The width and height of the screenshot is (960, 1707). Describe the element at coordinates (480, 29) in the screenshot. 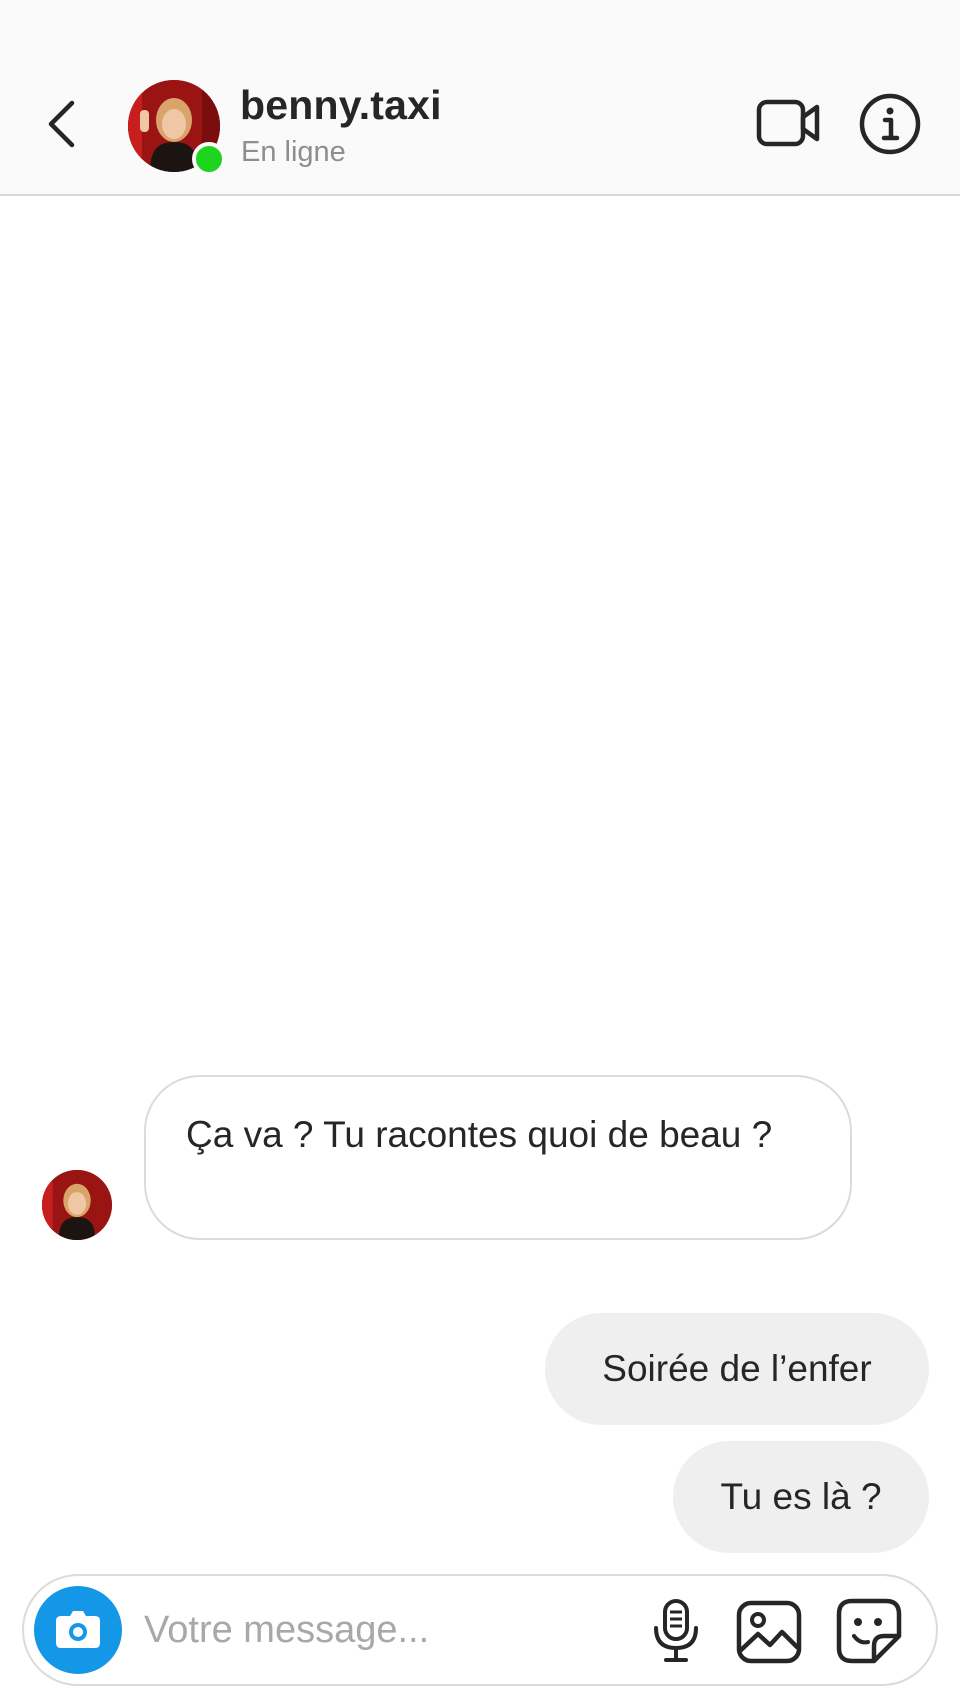

I see `status-bar` at that location.